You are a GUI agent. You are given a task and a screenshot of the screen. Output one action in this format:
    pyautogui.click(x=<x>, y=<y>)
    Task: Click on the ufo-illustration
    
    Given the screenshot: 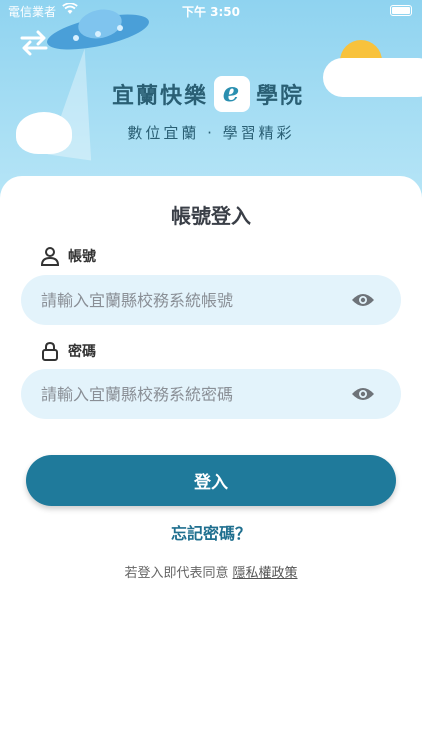 What is the action you would take?
    pyautogui.click(x=98, y=29)
    